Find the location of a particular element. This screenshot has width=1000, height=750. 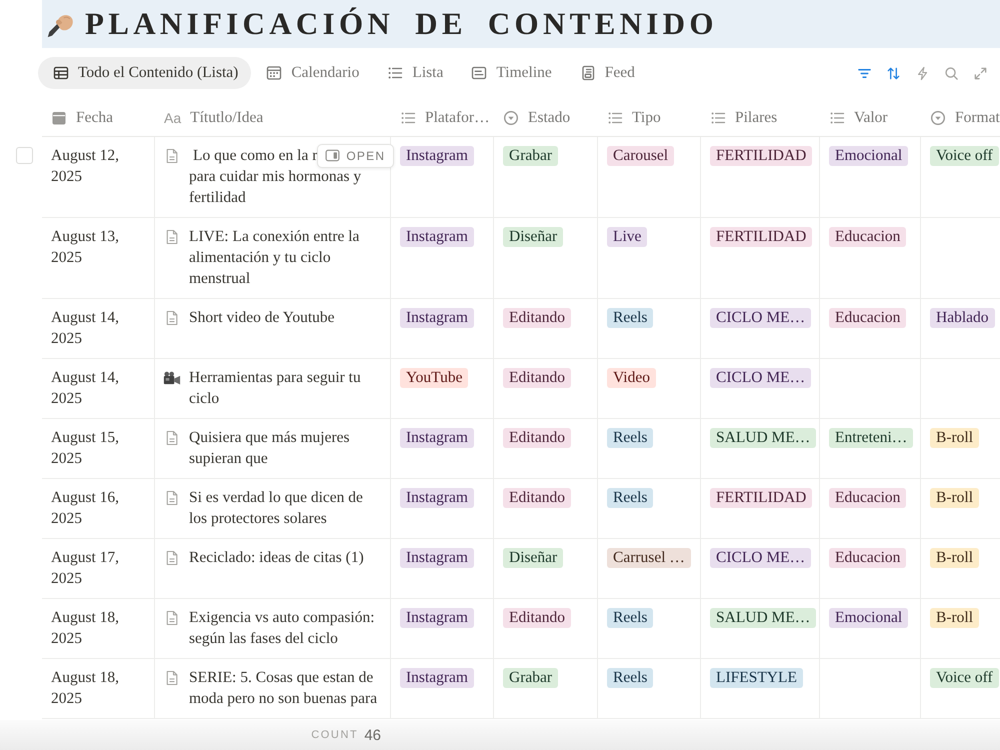

entry-date: August 15, 2025 is located at coordinates (85, 448).